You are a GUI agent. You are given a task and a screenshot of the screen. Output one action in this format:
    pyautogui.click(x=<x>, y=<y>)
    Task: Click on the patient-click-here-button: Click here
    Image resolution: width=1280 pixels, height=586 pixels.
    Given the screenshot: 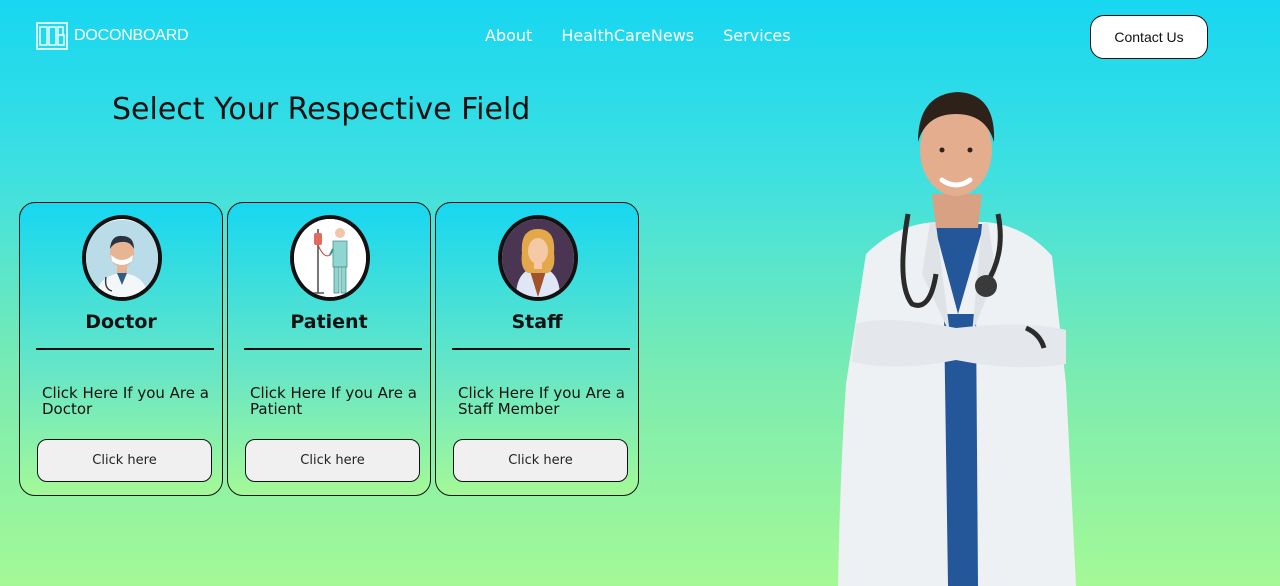 What is the action you would take?
    pyautogui.click(x=332, y=460)
    